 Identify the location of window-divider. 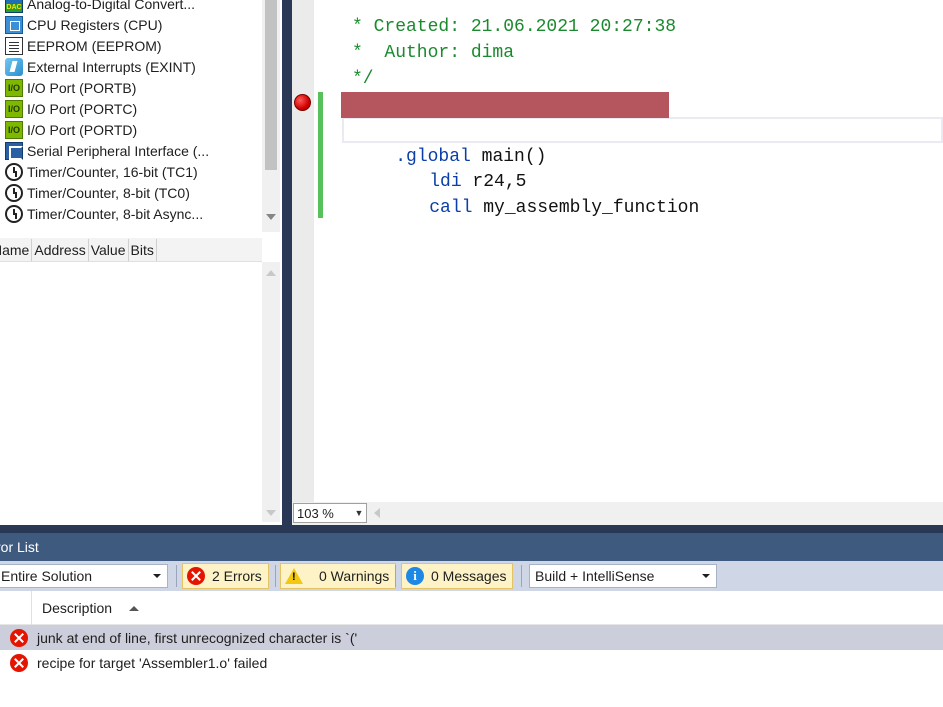
(471, 529).